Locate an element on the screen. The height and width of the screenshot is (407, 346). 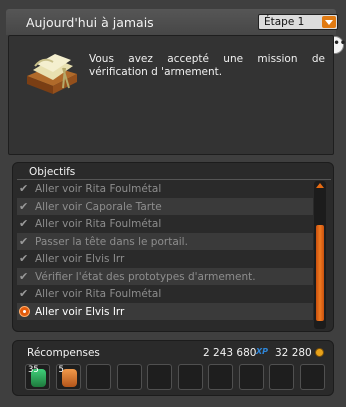
objective-row: ✔ Aller voir Caporale Tarte is located at coordinates (165, 206).